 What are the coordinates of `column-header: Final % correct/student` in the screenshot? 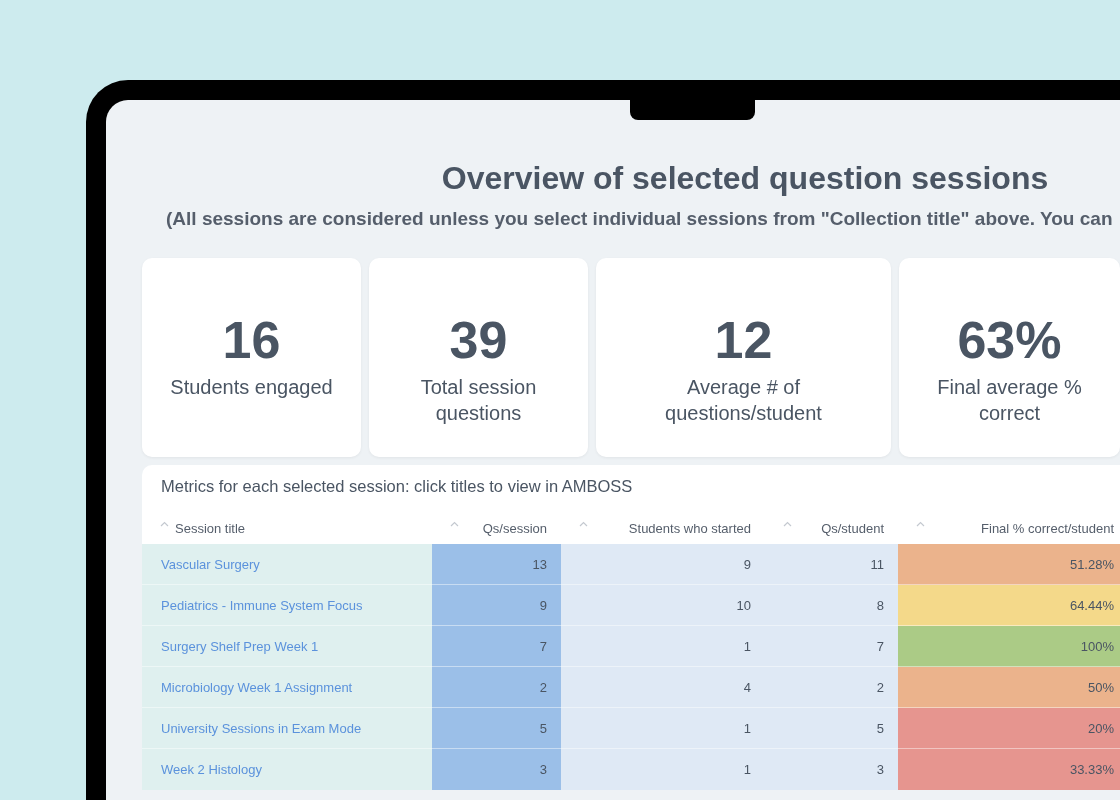 It's located at (1047, 528).